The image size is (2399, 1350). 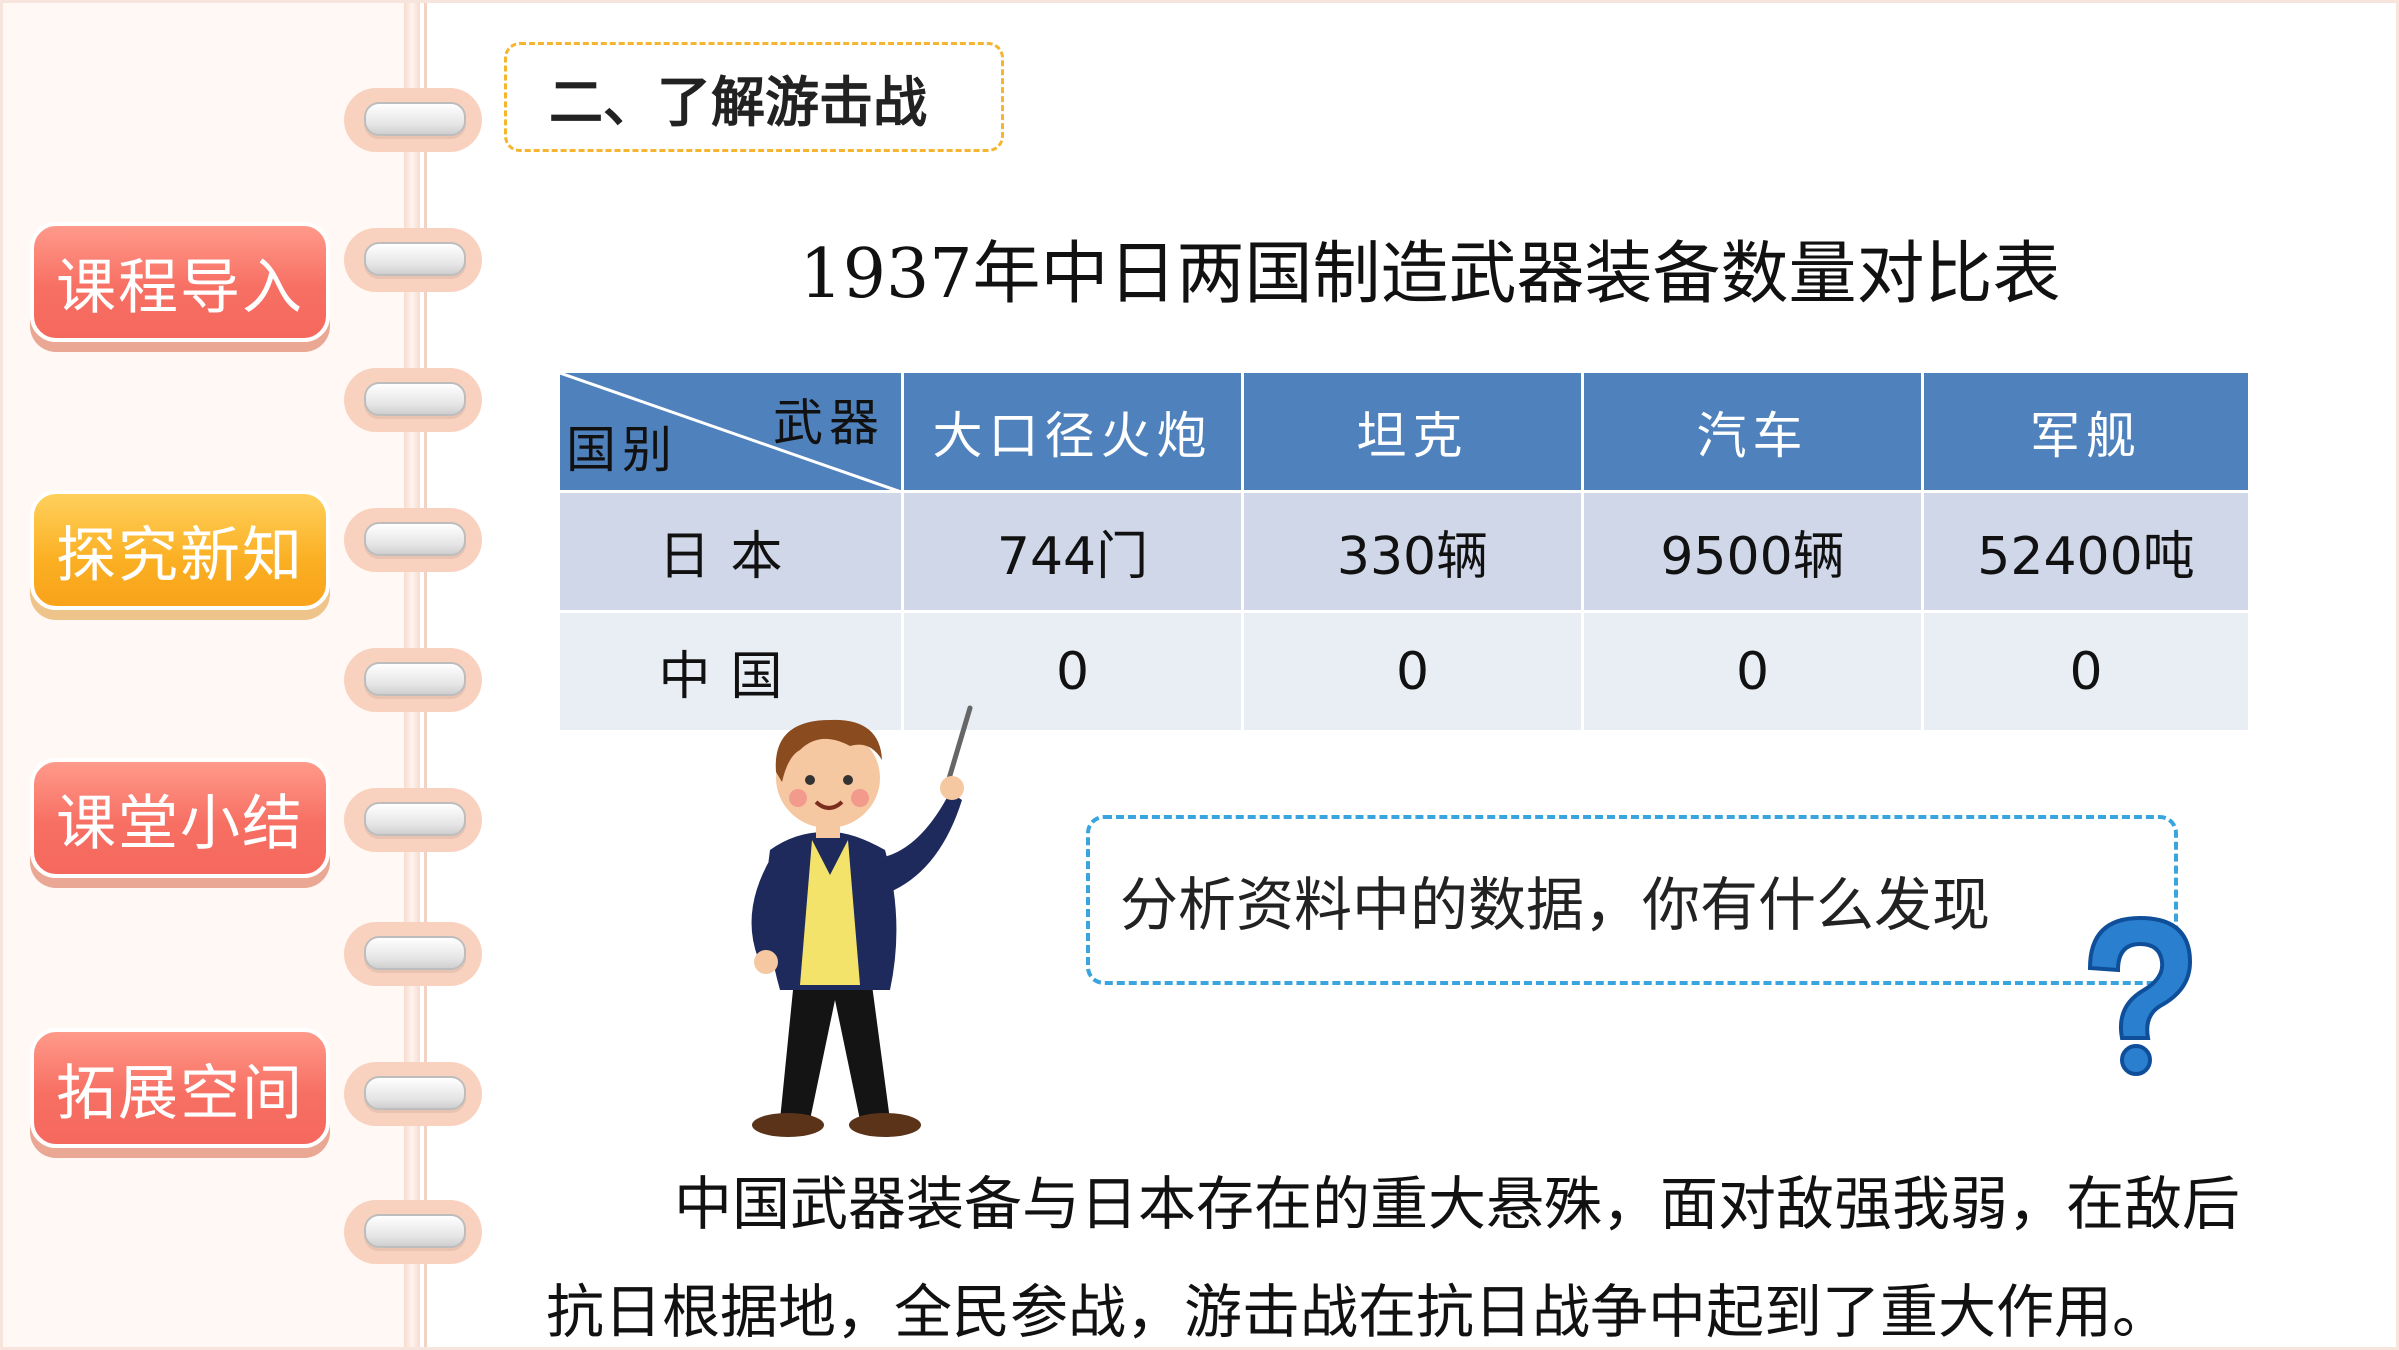 What do you see at coordinates (1430, 274) in the screenshot?
I see `table-title: 1937年中日两国制造武器装备数量对比表` at bounding box center [1430, 274].